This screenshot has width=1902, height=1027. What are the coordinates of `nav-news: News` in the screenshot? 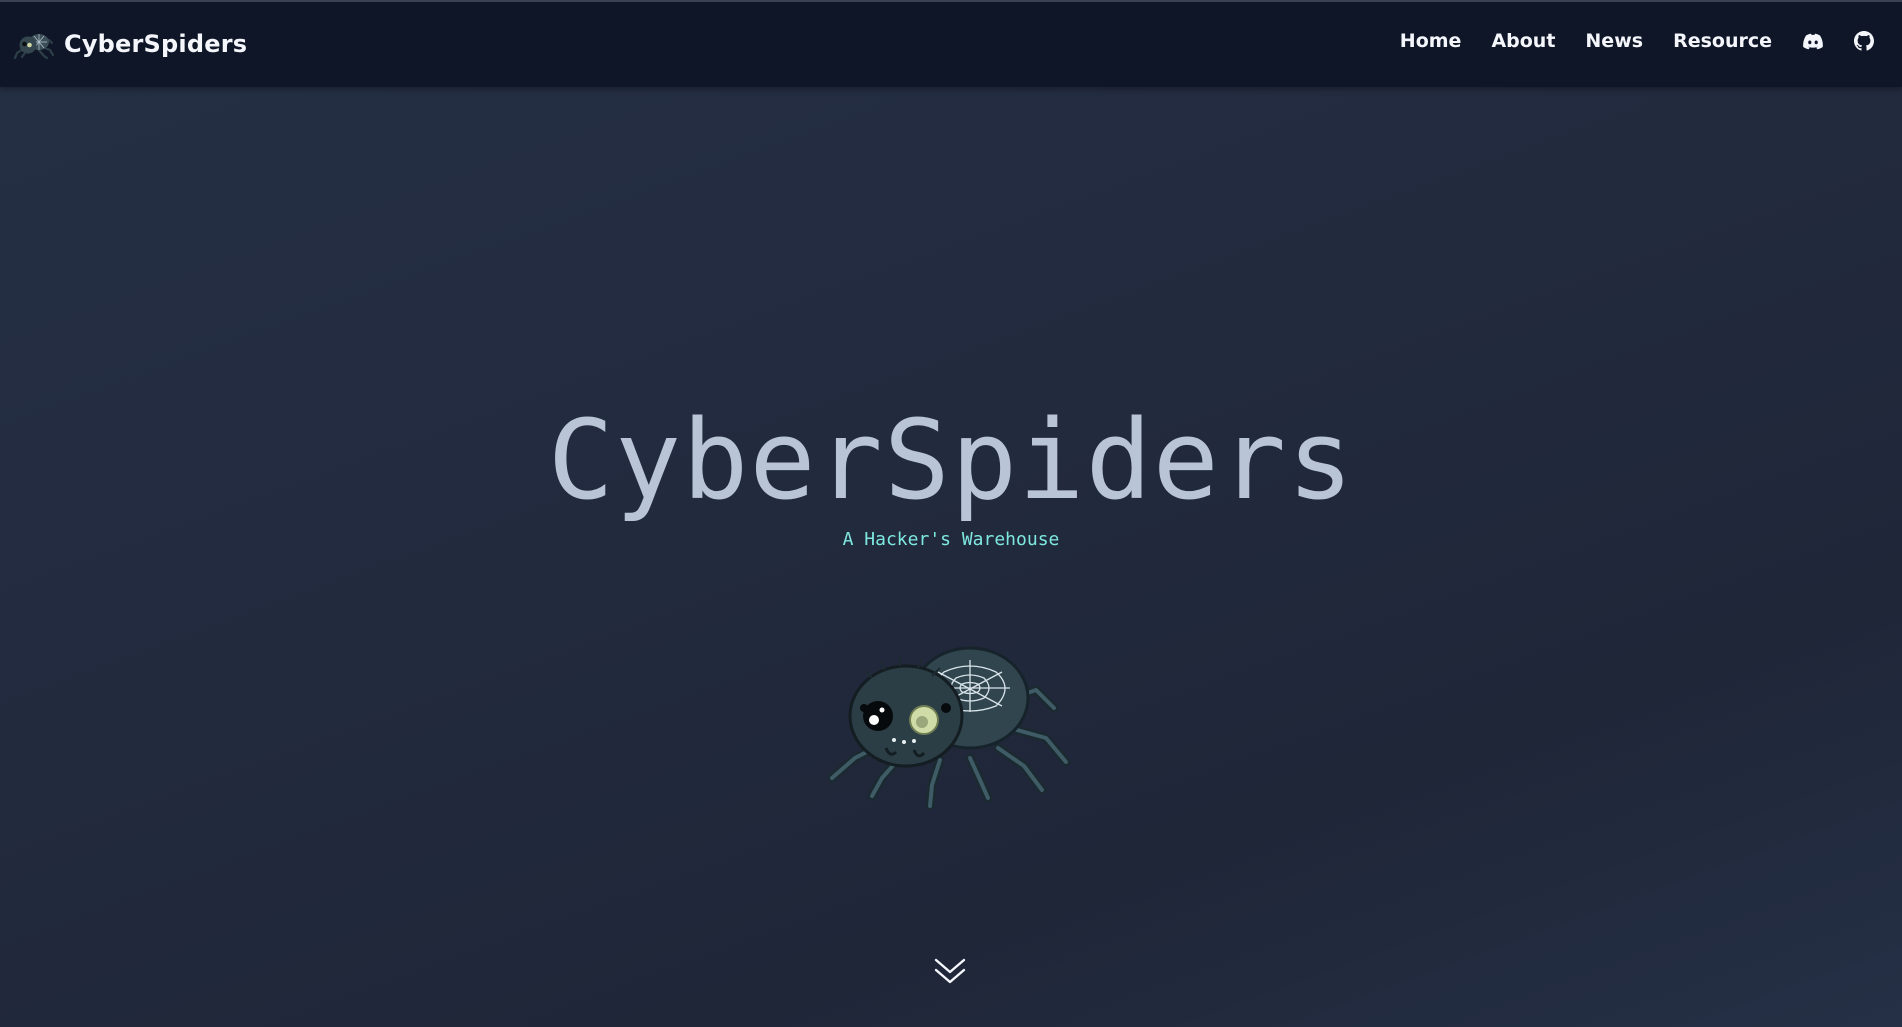 It's located at (1614, 41).